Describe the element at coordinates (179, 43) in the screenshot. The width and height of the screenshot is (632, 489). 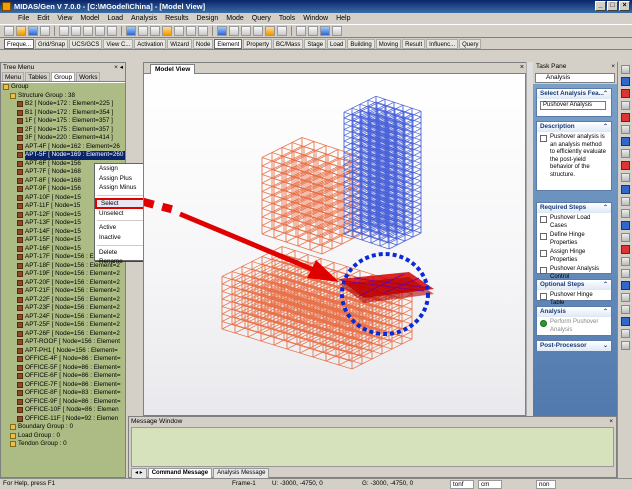
I see `tab-wizard: Wizard` at that location.